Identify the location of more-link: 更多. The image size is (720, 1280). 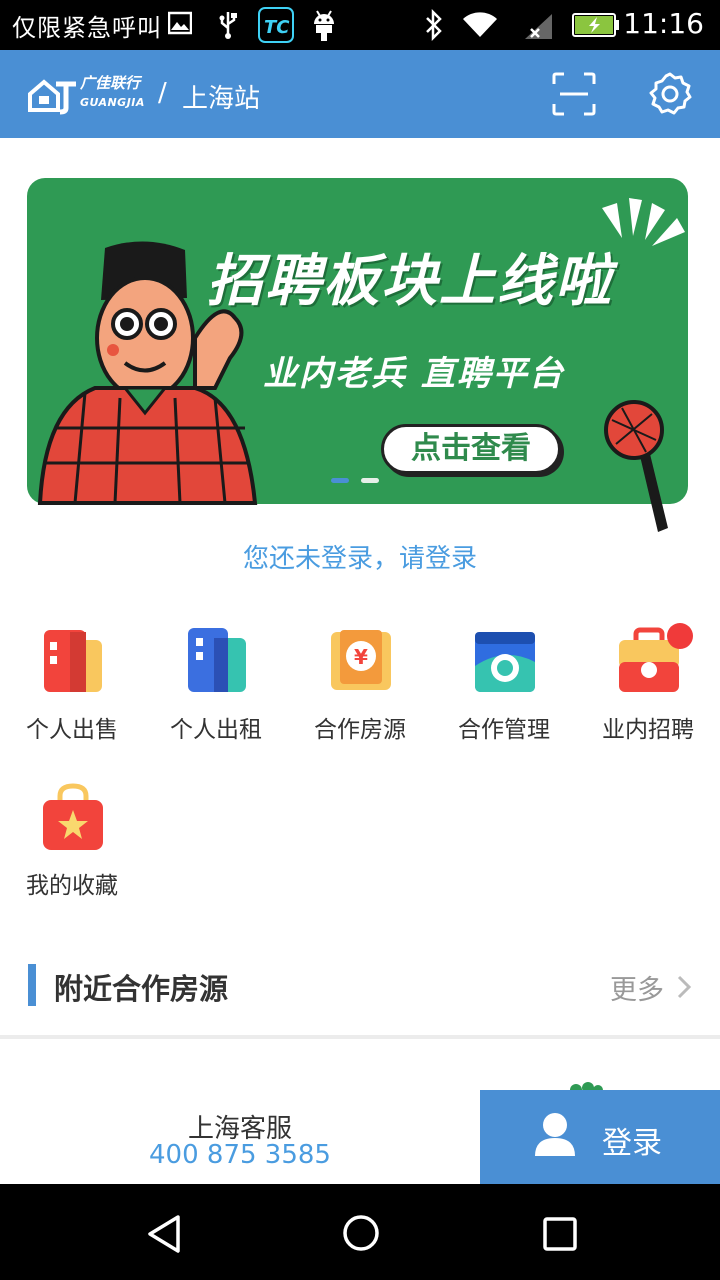
(637, 987).